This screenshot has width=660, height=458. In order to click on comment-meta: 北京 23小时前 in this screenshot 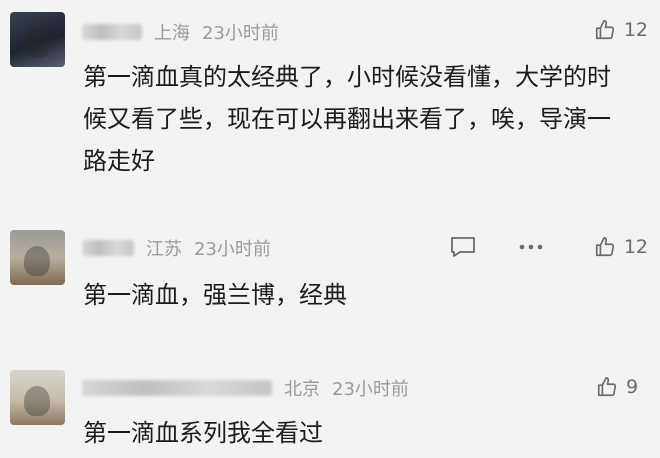, I will do `click(245, 388)`.